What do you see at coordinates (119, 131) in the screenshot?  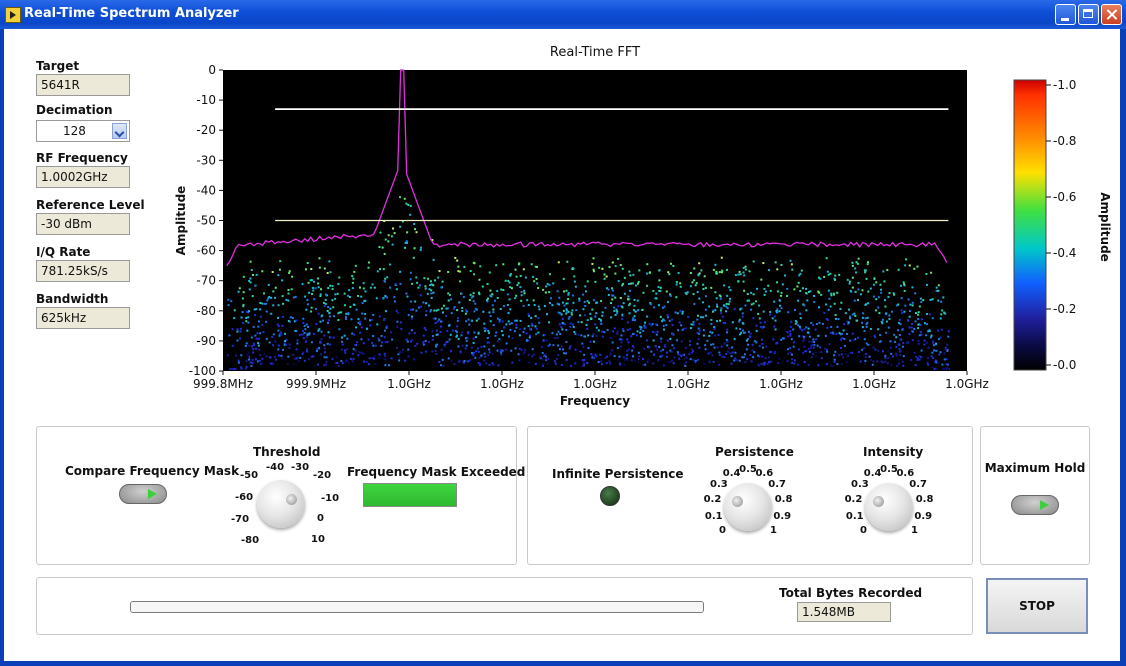 I see `chevron-down-icon` at bounding box center [119, 131].